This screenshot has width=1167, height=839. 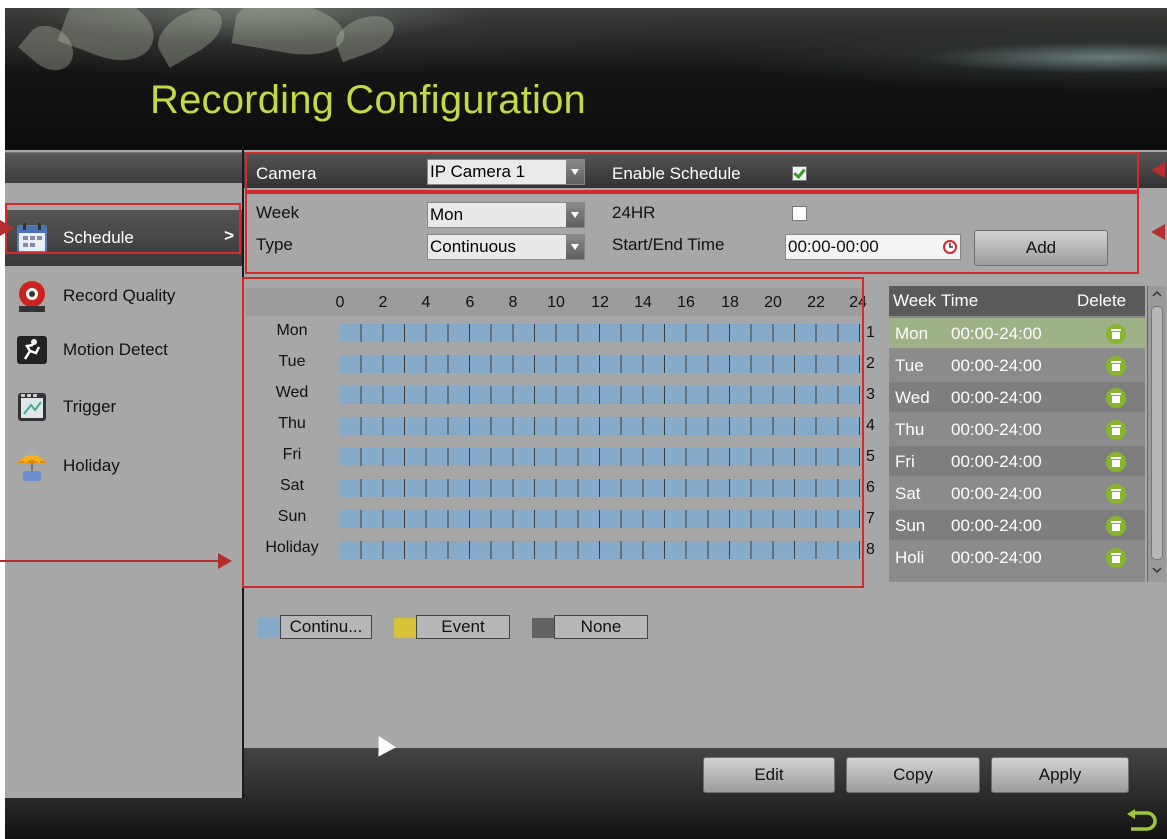 I want to click on list-item: Tue 00:00-24:00, so click(x=1017, y=365).